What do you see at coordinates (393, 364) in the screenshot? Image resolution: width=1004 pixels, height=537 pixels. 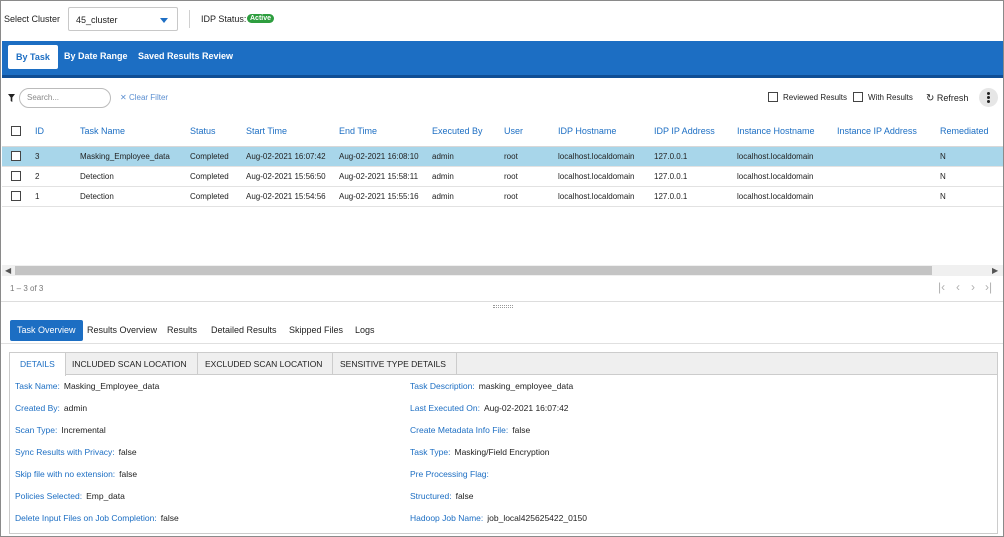 I see `tab-sensitive-type-details: SENSITIVE TYPE DETAILS` at bounding box center [393, 364].